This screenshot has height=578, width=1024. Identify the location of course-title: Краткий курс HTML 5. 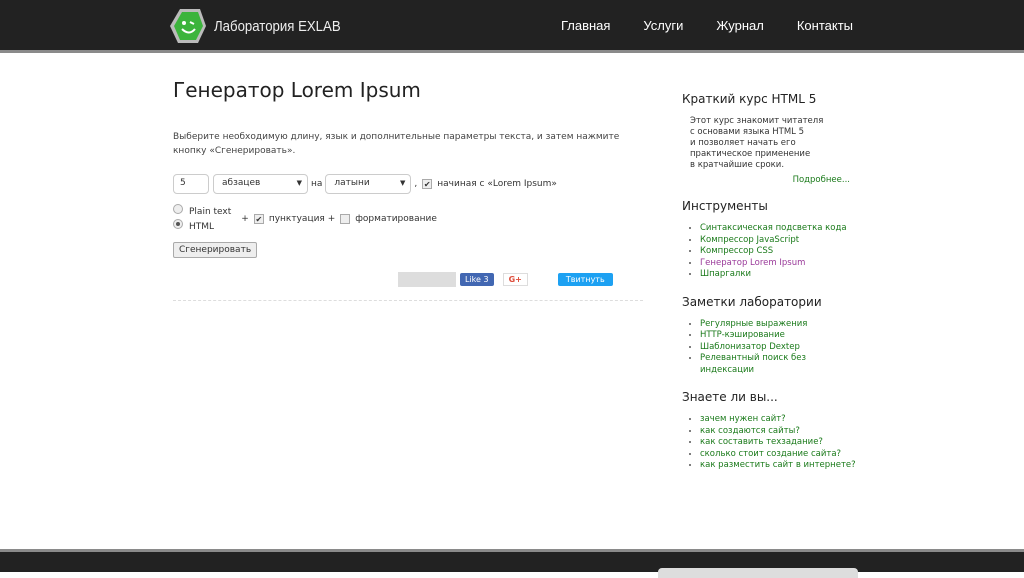
(749, 99).